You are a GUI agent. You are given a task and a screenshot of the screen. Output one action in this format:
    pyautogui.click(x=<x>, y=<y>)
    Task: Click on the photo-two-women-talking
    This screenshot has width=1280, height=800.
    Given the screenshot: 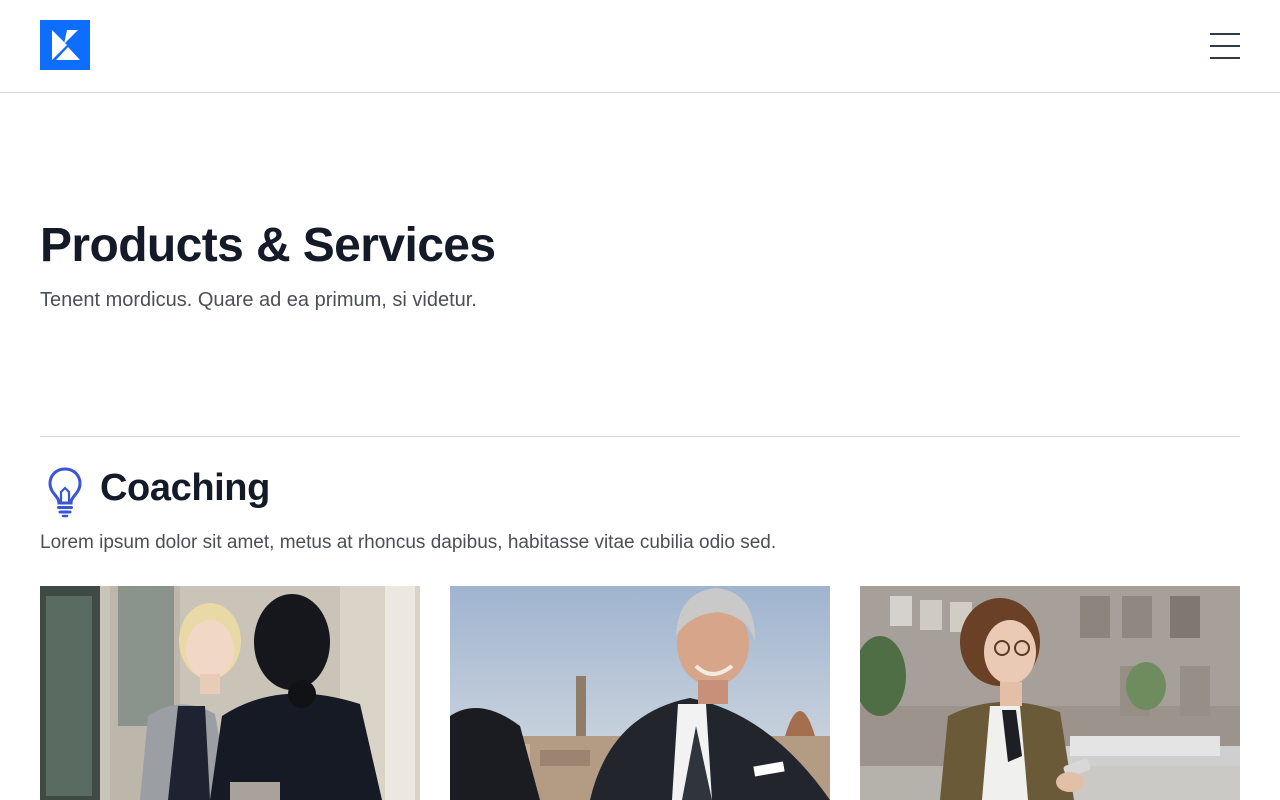 What is the action you would take?
    pyautogui.click(x=230, y=693)
    